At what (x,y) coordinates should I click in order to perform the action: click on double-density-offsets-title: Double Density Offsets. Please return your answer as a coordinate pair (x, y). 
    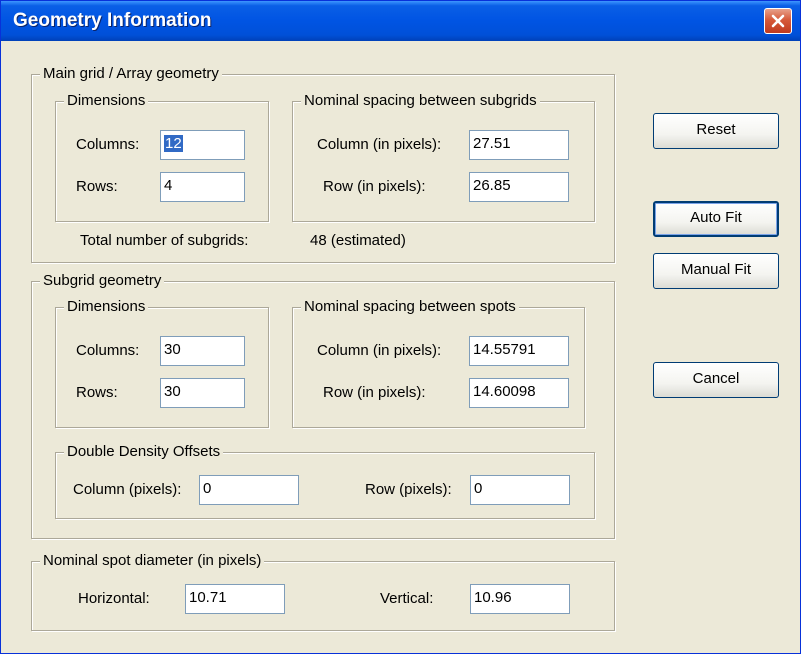
    Looking at the image, I should click on (144, 452).